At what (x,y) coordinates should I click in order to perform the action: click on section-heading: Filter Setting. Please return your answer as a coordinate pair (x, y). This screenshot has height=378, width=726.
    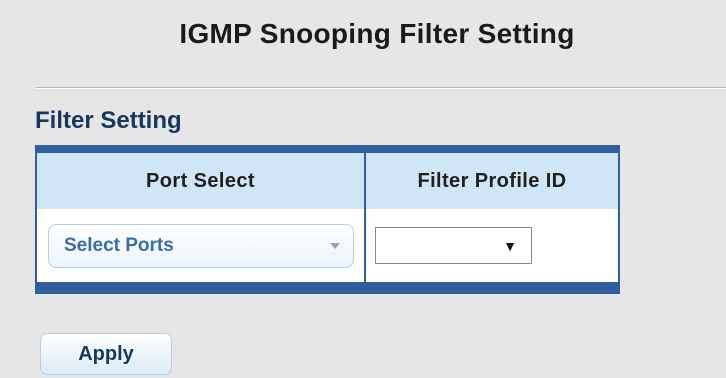
    Looking at the image, I should click on (108, 120).